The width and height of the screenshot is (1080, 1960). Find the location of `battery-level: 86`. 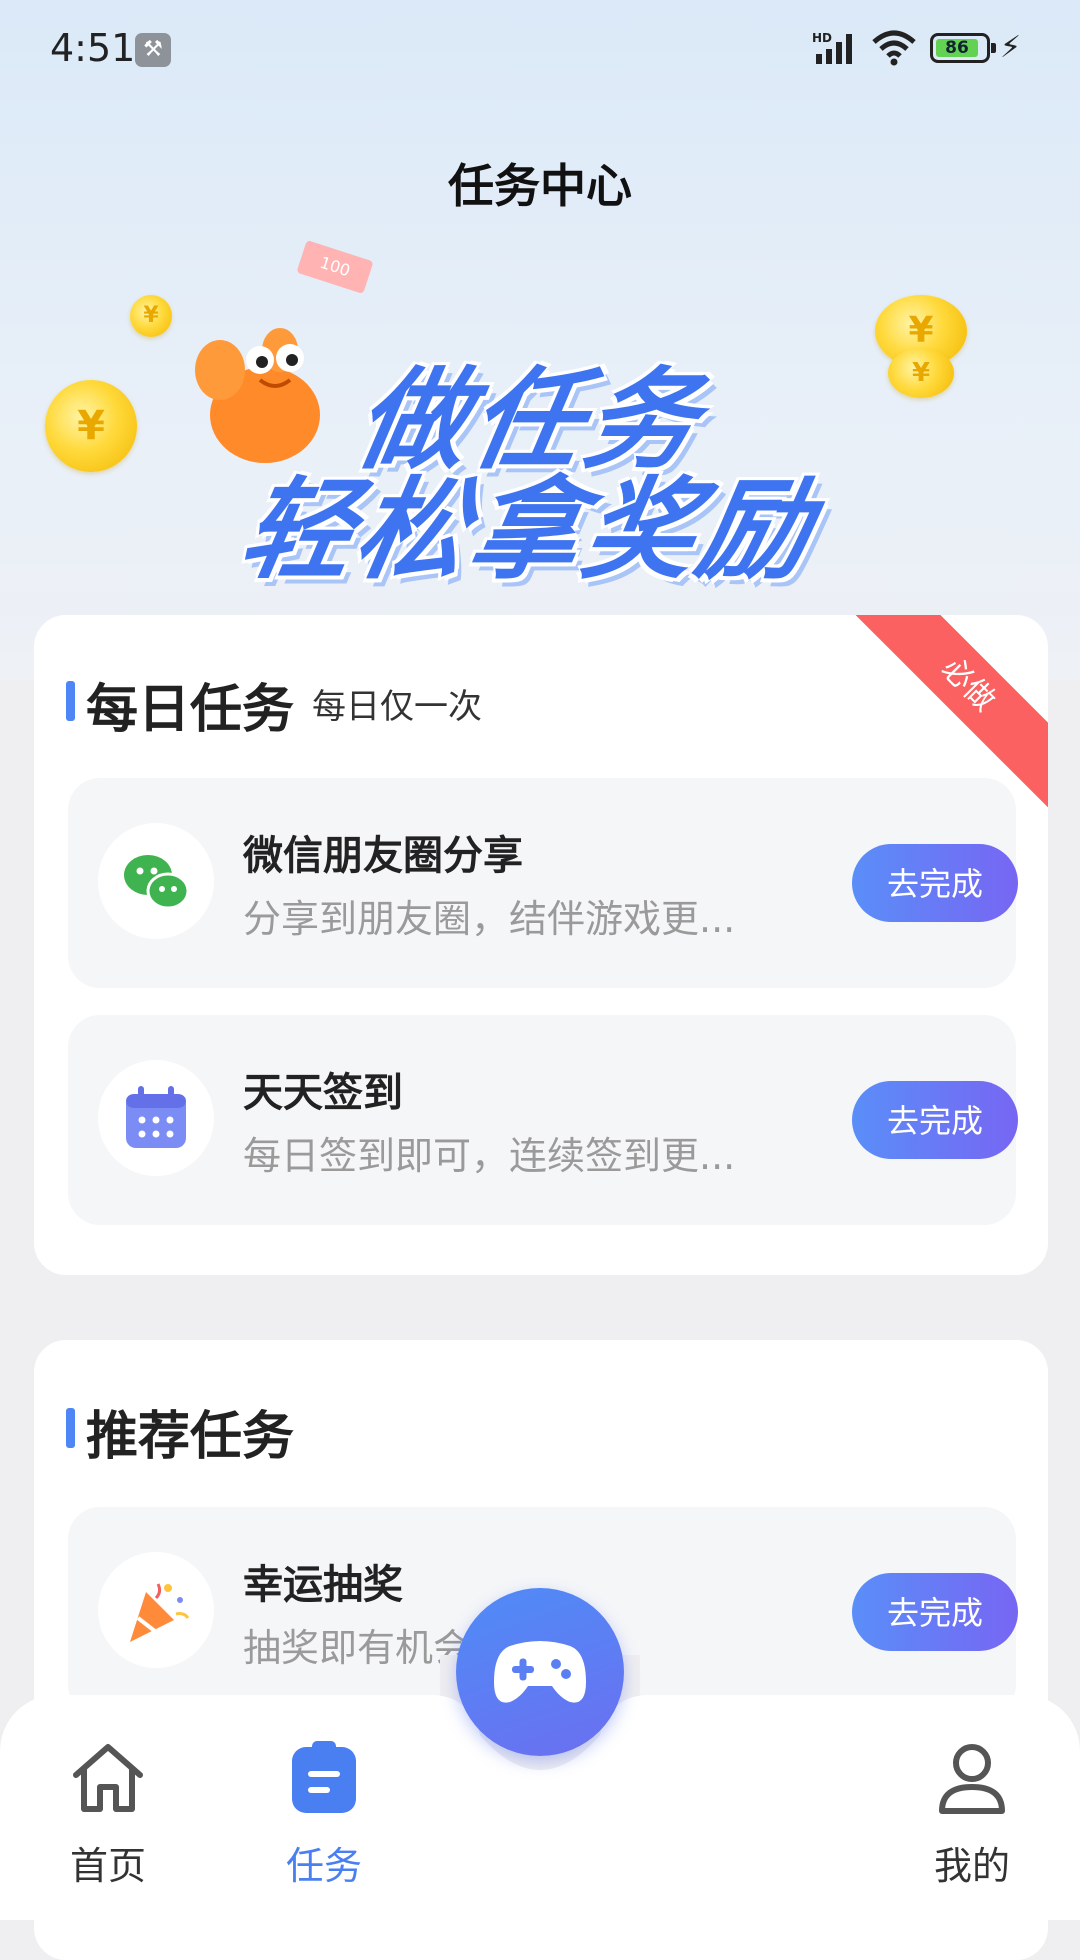

battery-level: 86 is located at coordinates (957, 48).